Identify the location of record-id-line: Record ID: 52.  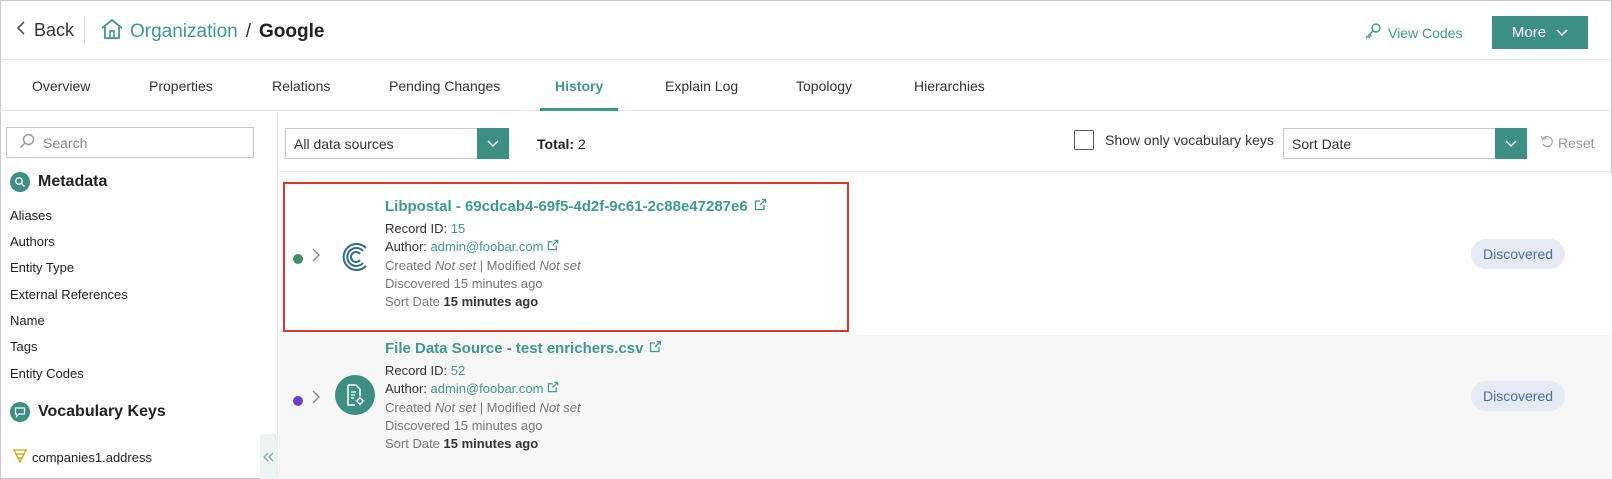
(425, 370).